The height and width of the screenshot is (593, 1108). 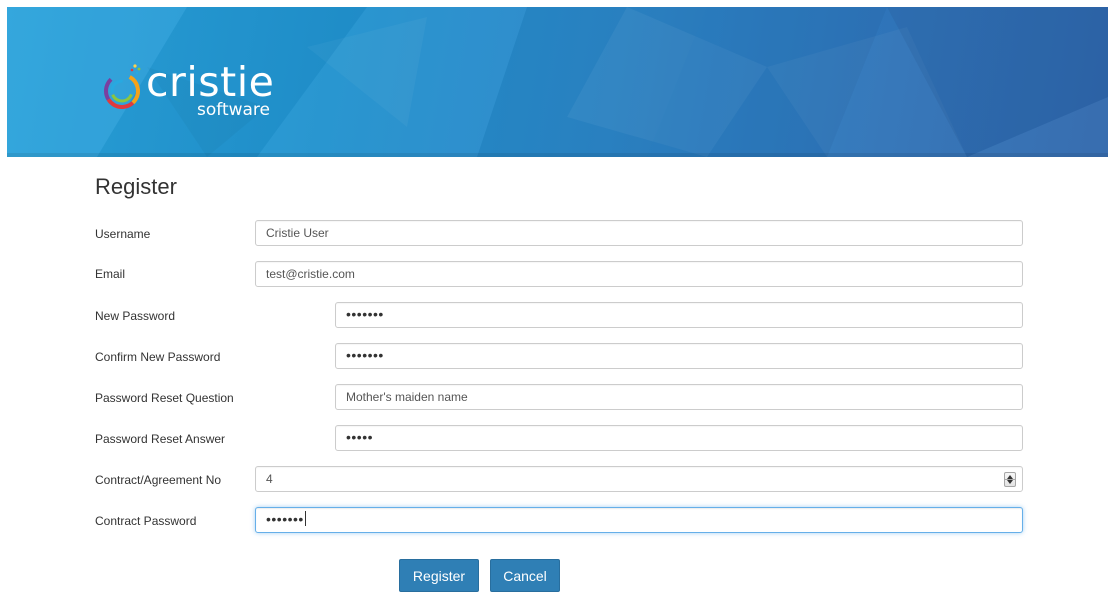 I want to click on username-input: Cristie User, so click(x=639, y=233).